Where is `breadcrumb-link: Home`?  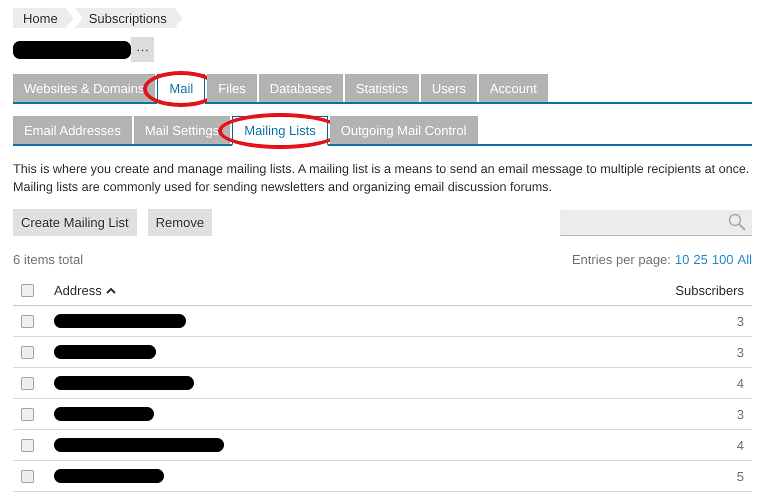
breadcrumb-link: Home is located at coordinates (43, 18).